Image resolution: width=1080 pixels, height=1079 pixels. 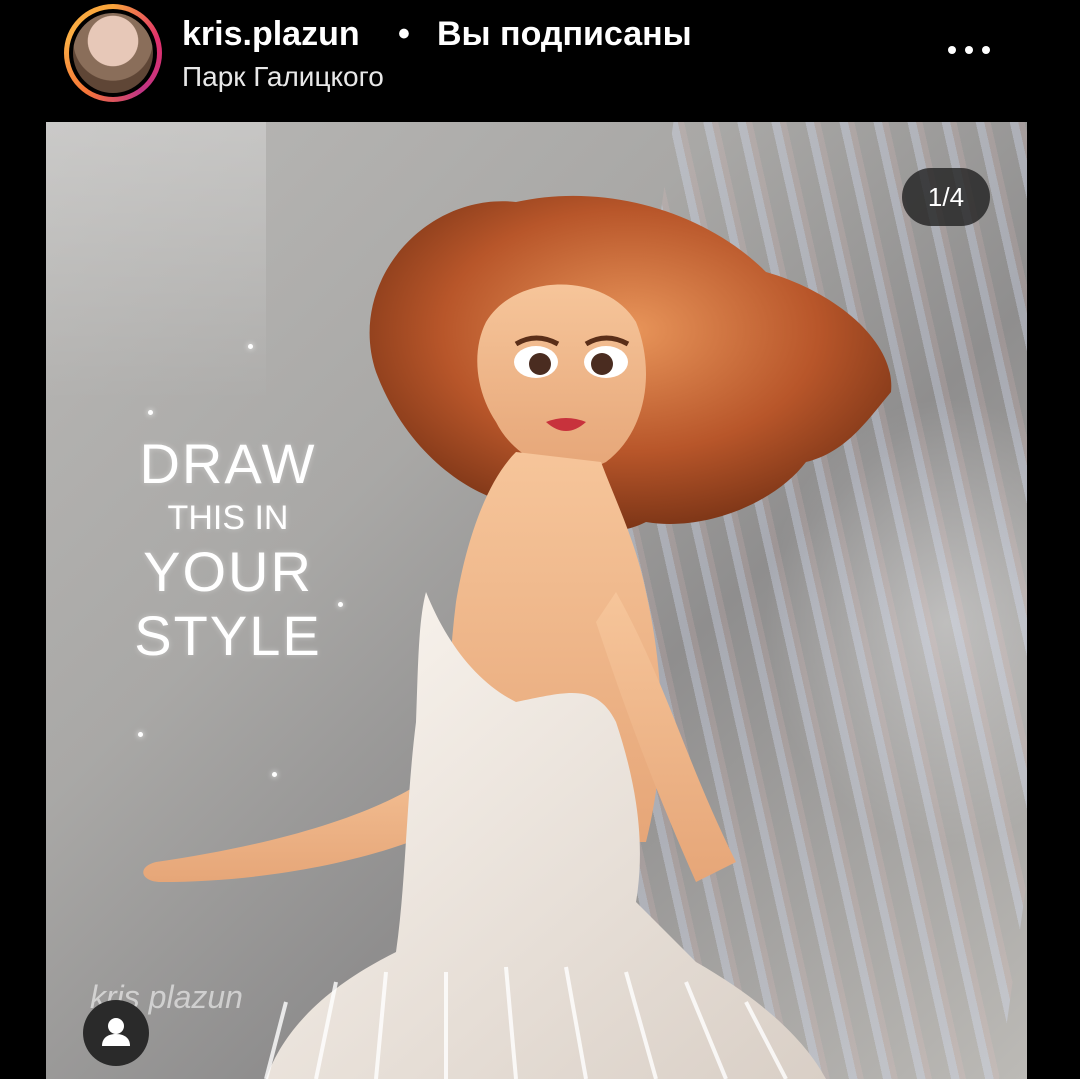 I want to click on carousel-counter: 1/4, so click(x=946, y=197).